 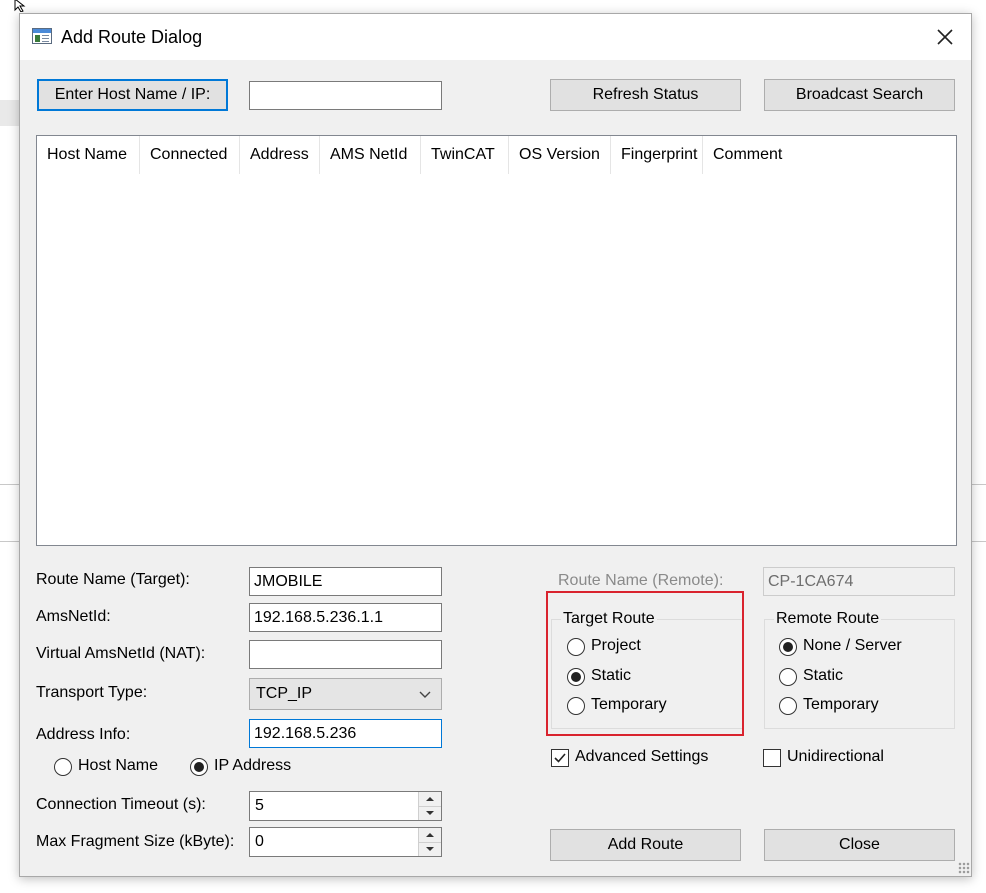 What do you see at coordinates (121, 653) in the screenshot?
I see `virtual-amsnetid-label: Virtual AmsNetId (NAT):` at bounding box center [121, 653].